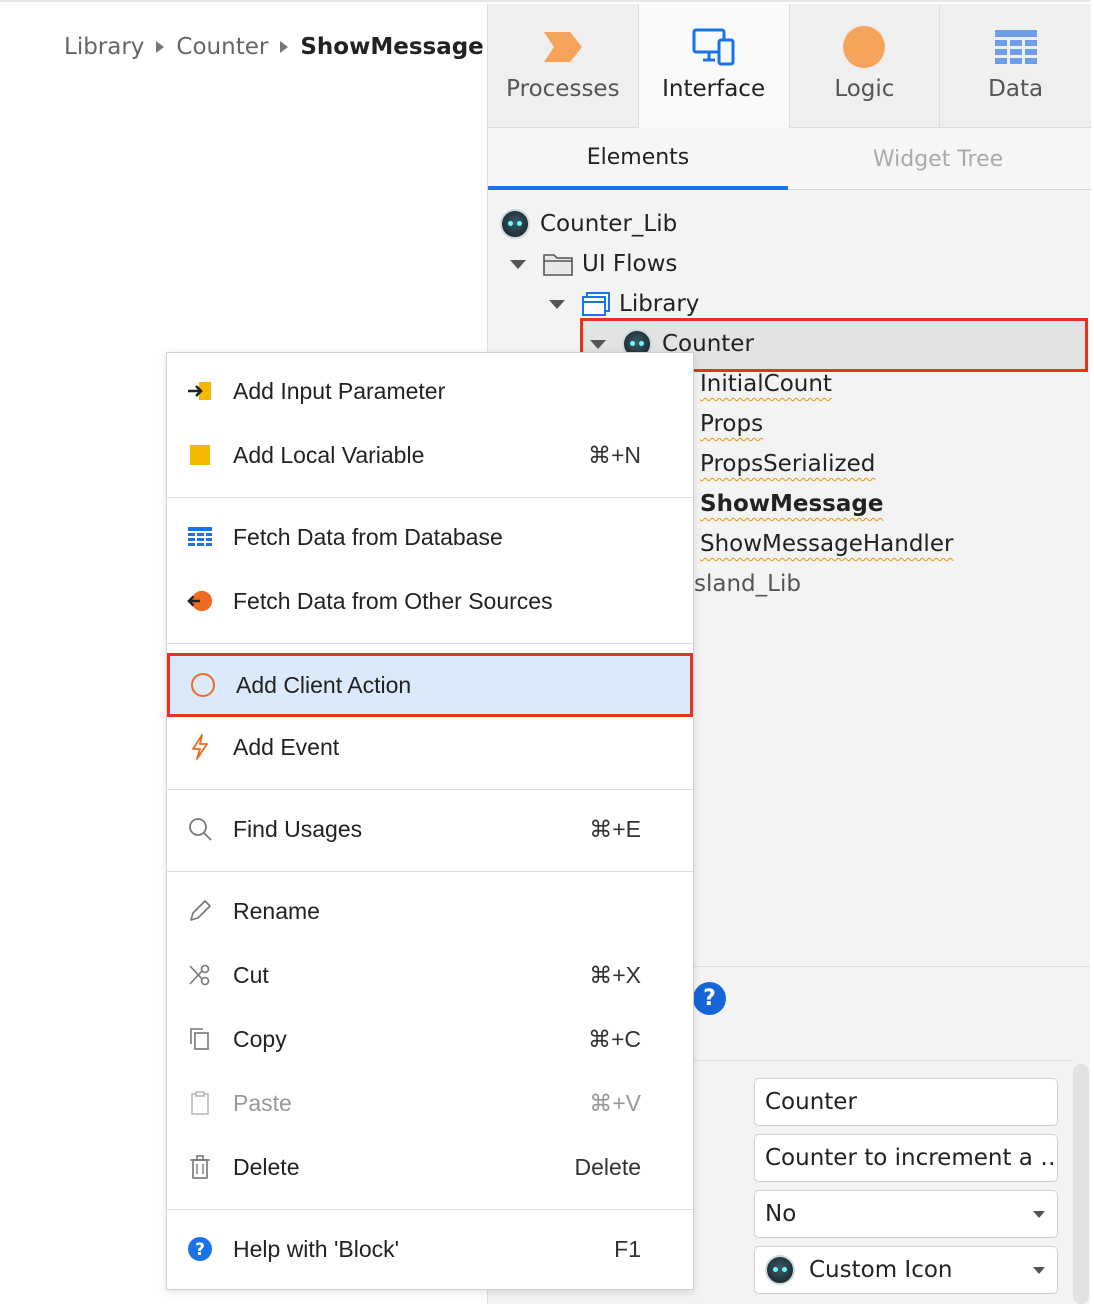  I want to click on menu-item-add-client-action: Add Client Action, so click(430, 685).